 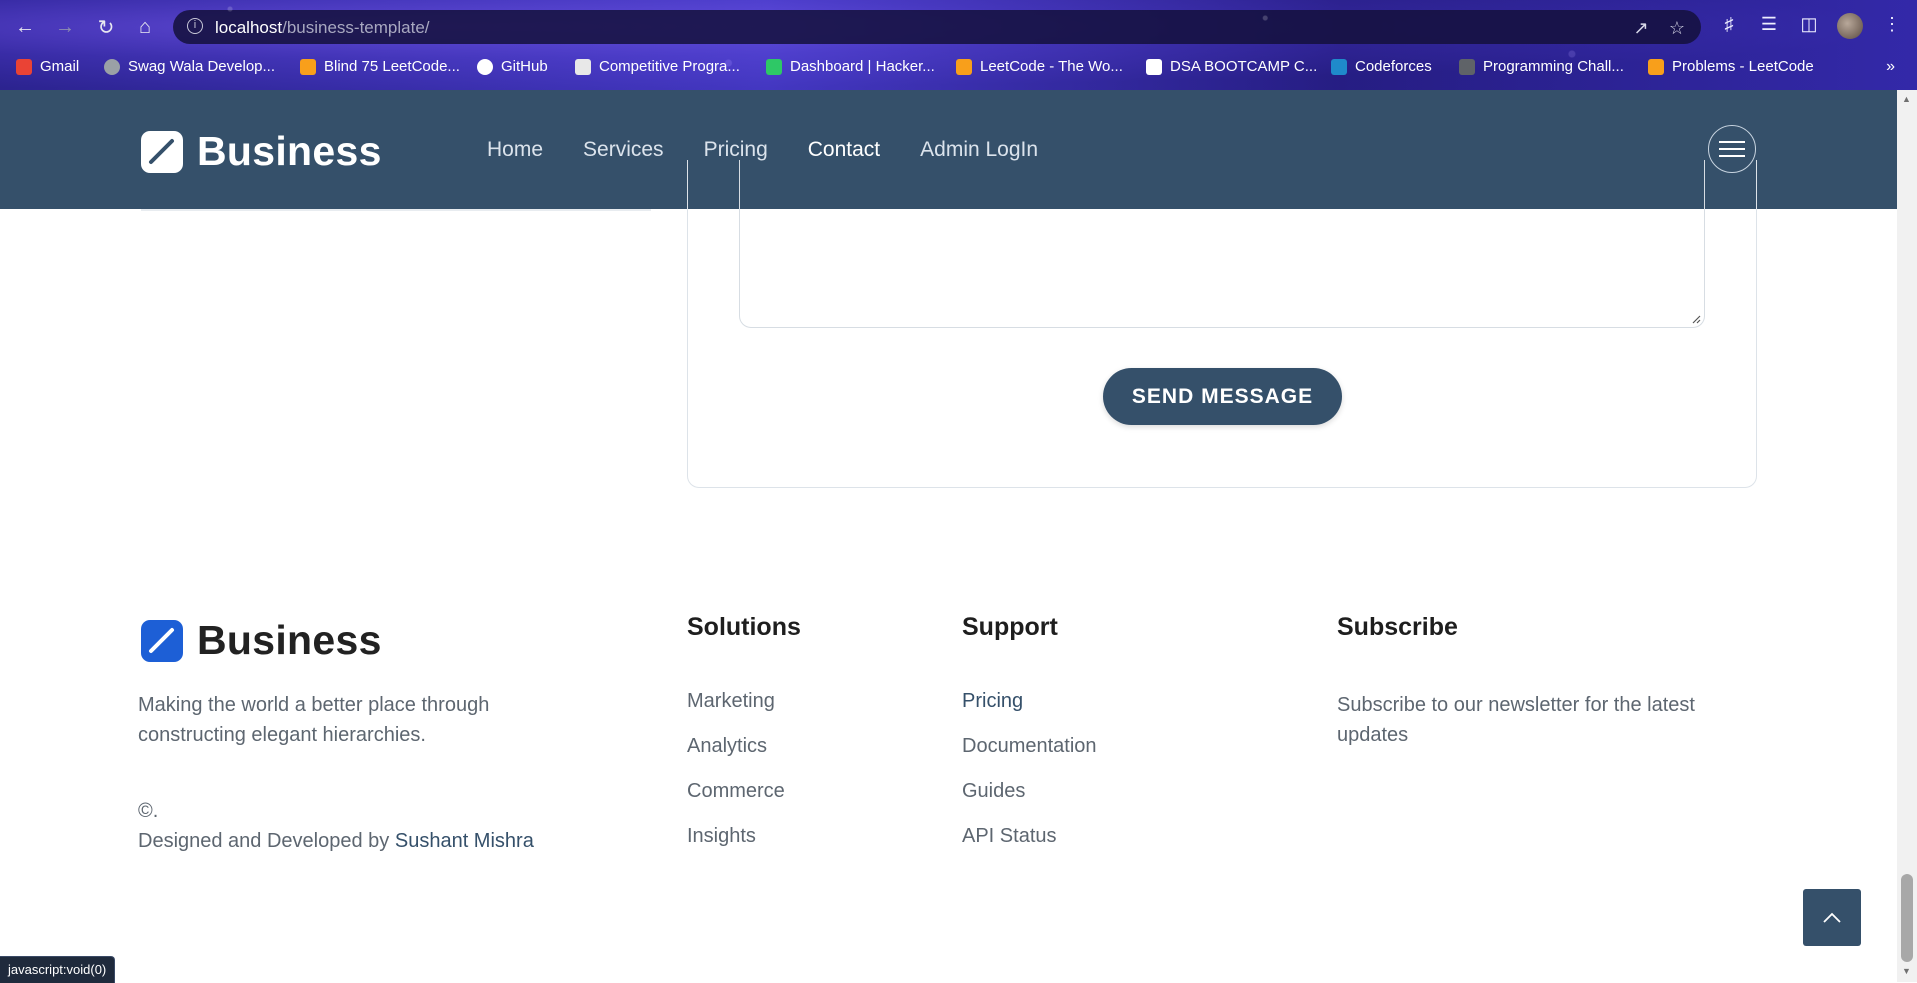 What do you see at coordinates (148, 811) in the screenshot?
I see `footer-copyright: ©.` at bounding box center [148, 811].